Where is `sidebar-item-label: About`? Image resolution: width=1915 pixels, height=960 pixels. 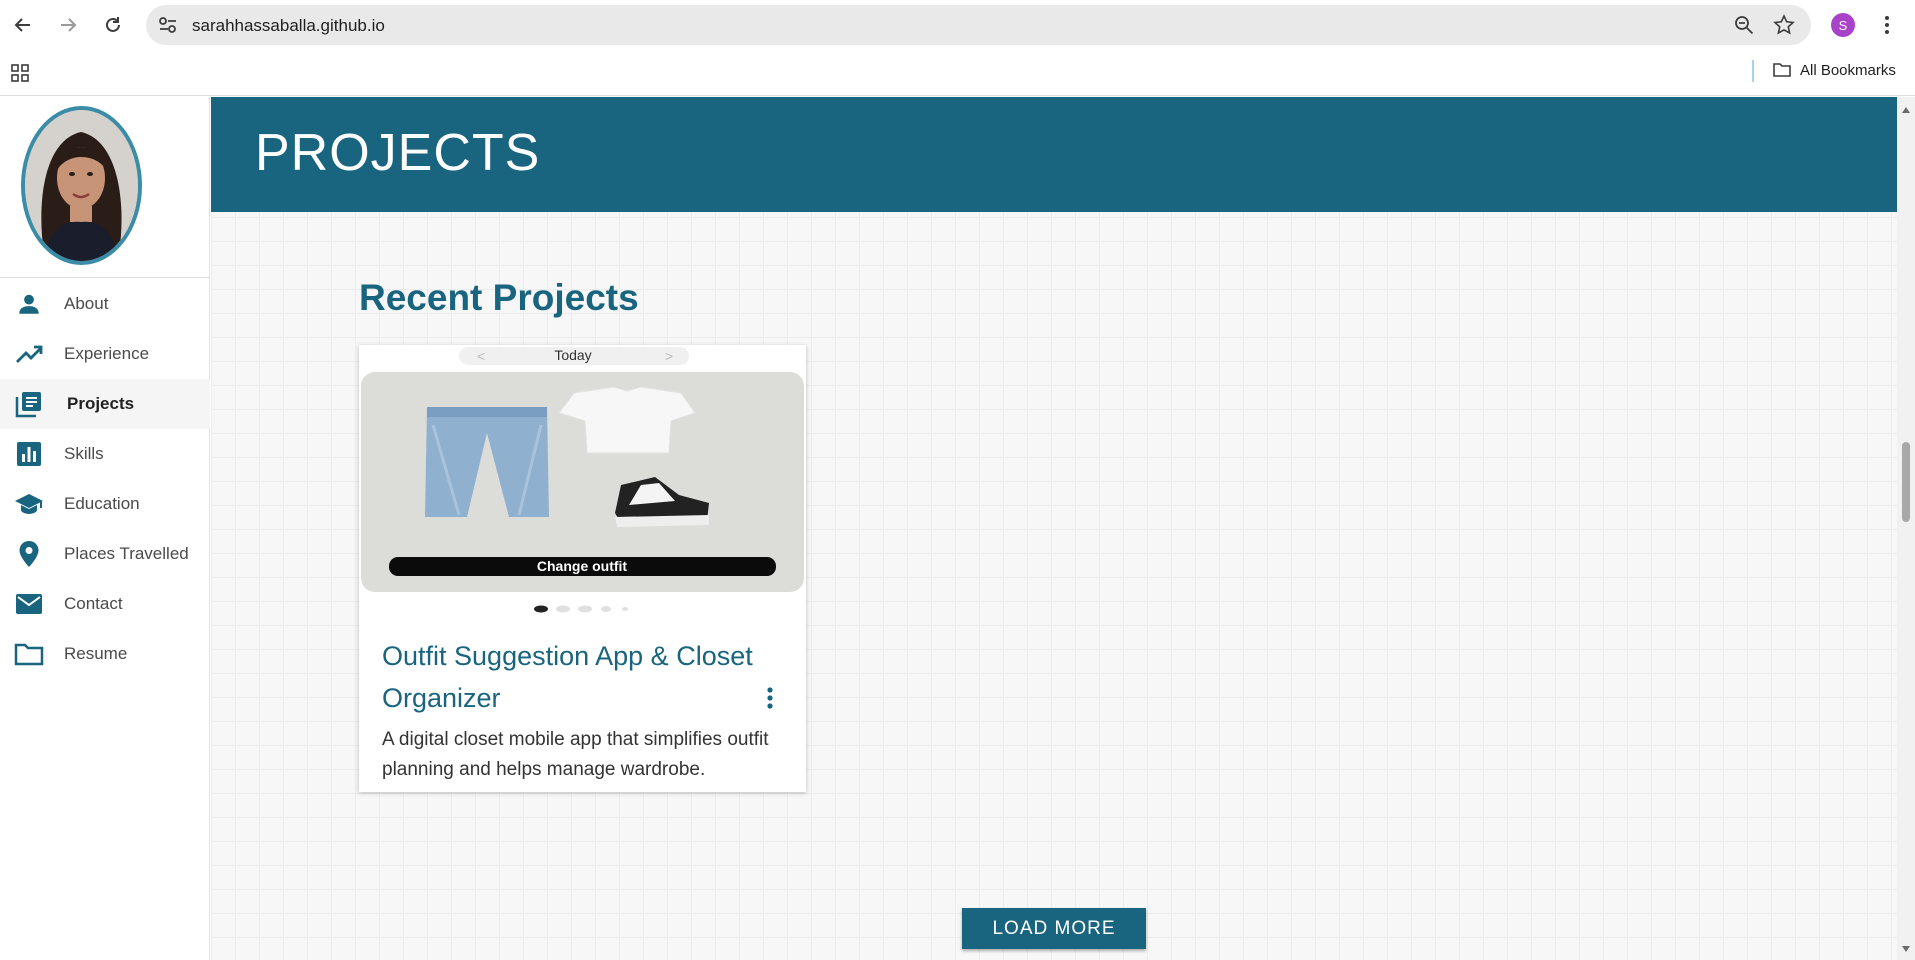 sidebar-item-label: About is located at coordinates (86, 303).